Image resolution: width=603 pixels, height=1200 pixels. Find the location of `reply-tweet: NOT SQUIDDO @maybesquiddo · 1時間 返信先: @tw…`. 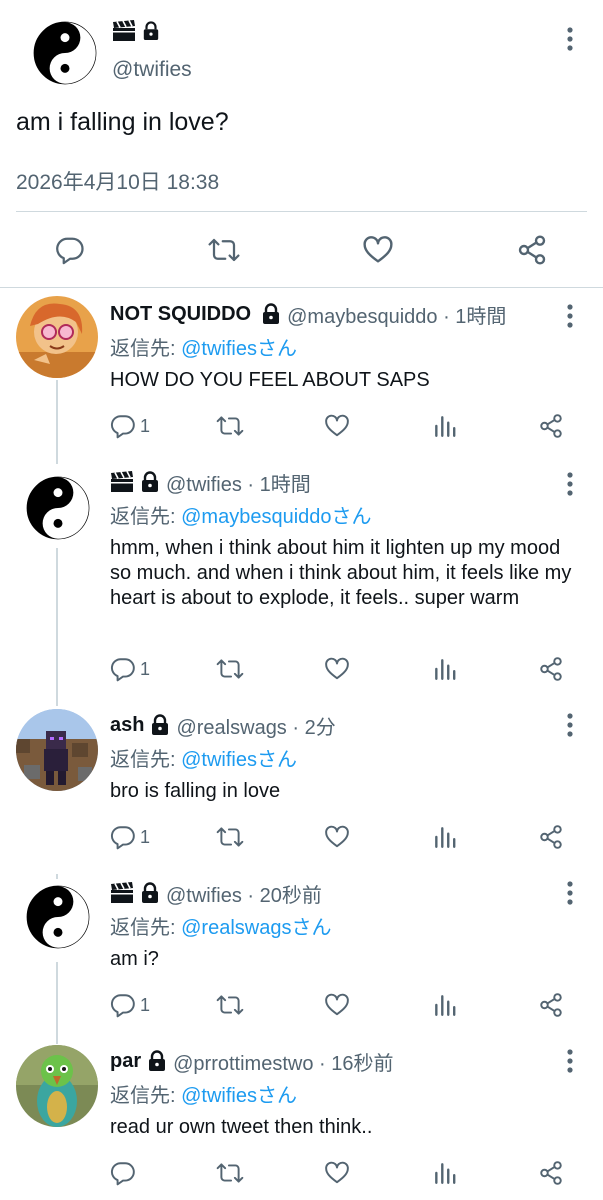

reply-tweet: NOT SQUIDDO @maybesquiddo · 1時間 返信先: @tw… is located at coordinates (301, 378).